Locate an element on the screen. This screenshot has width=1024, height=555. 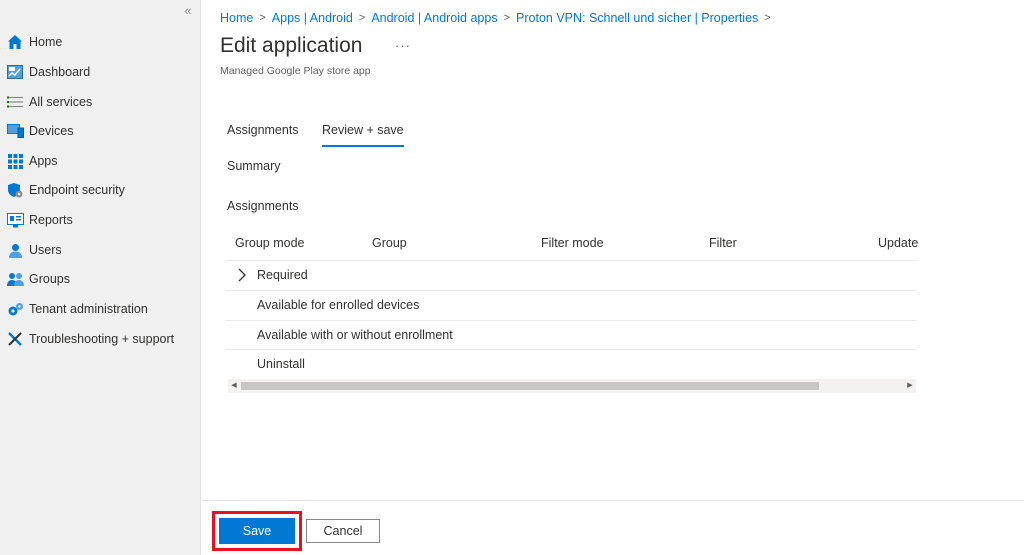
sidebar-item-label: Apps is located at coordinates (43, 161).